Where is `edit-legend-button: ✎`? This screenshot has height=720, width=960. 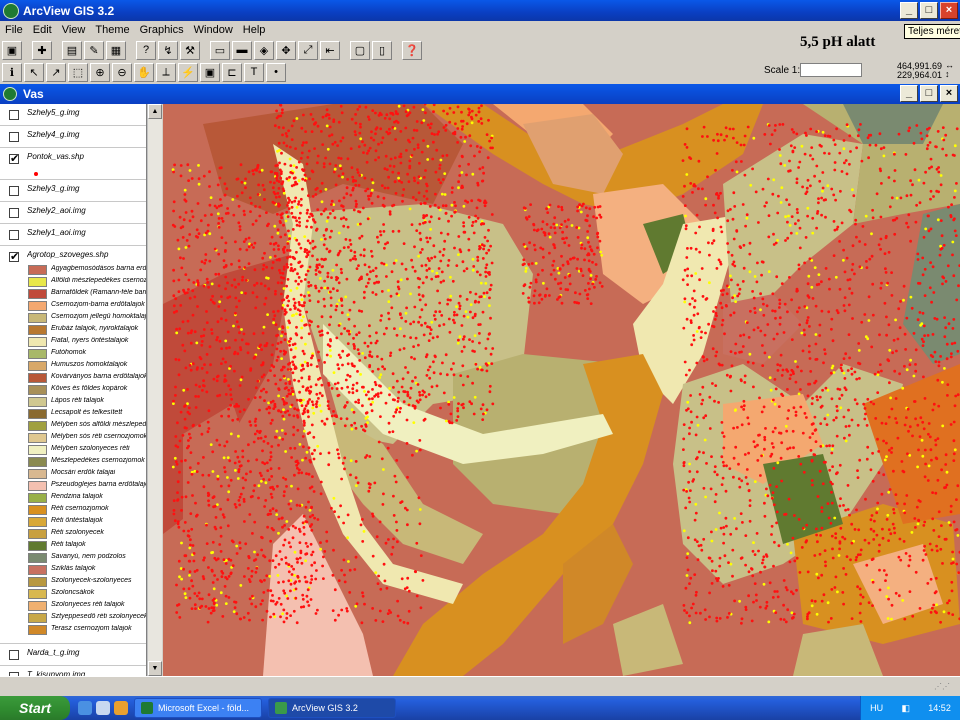 edit-legend-button: ✎ is located at coordinates (94, 50).